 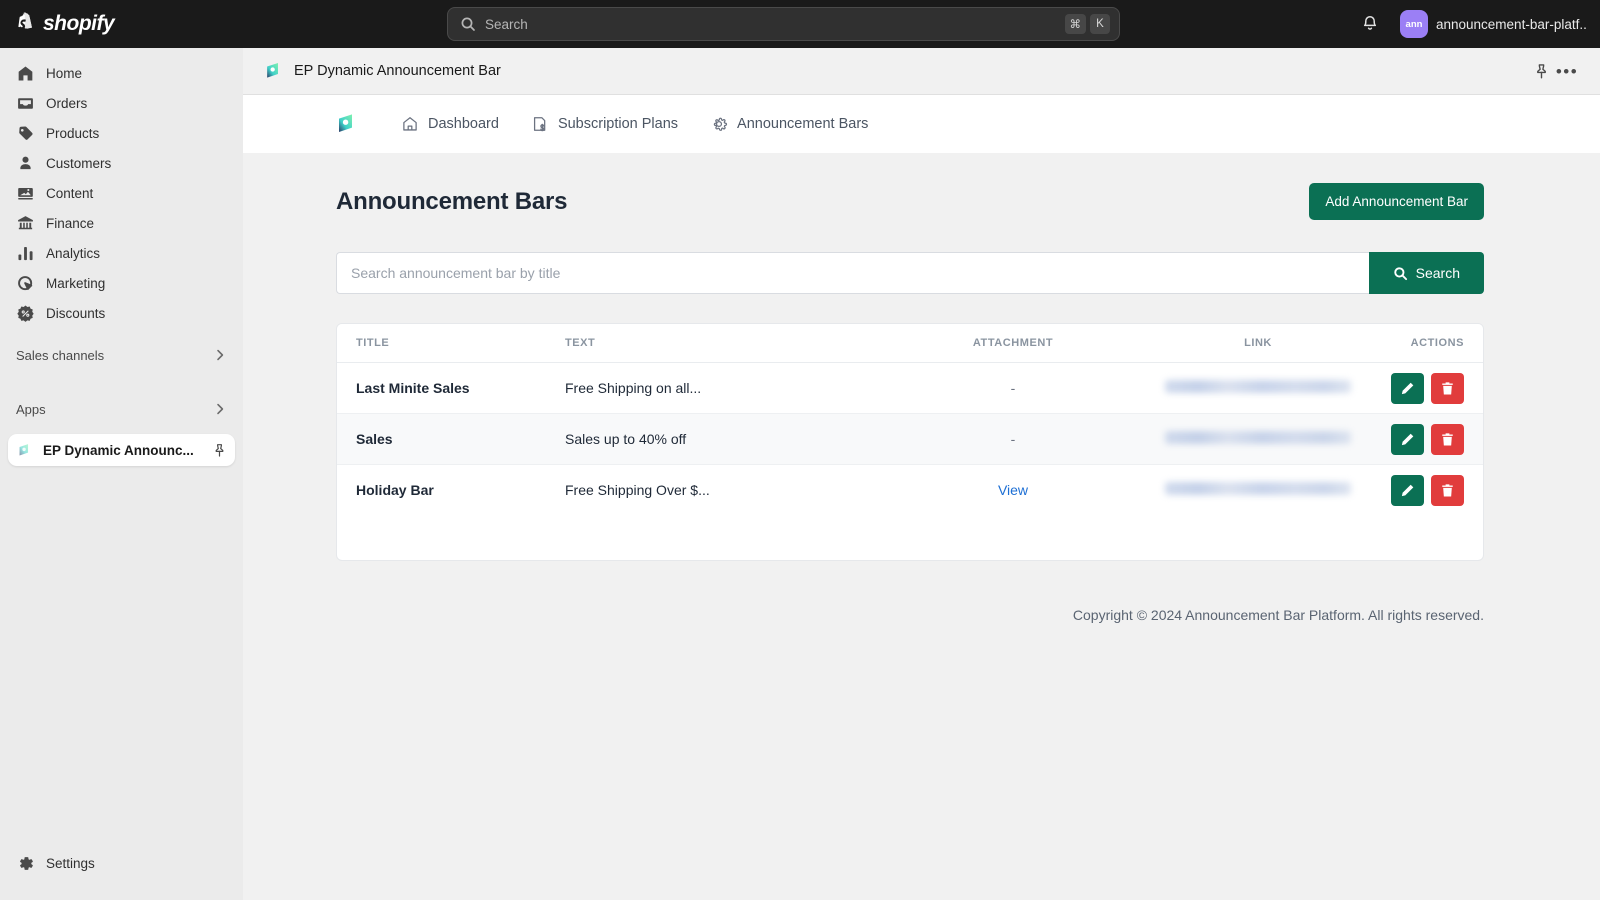 I want to click on global-search-bar: Search ⌘ K, so click(x=783, y=24).